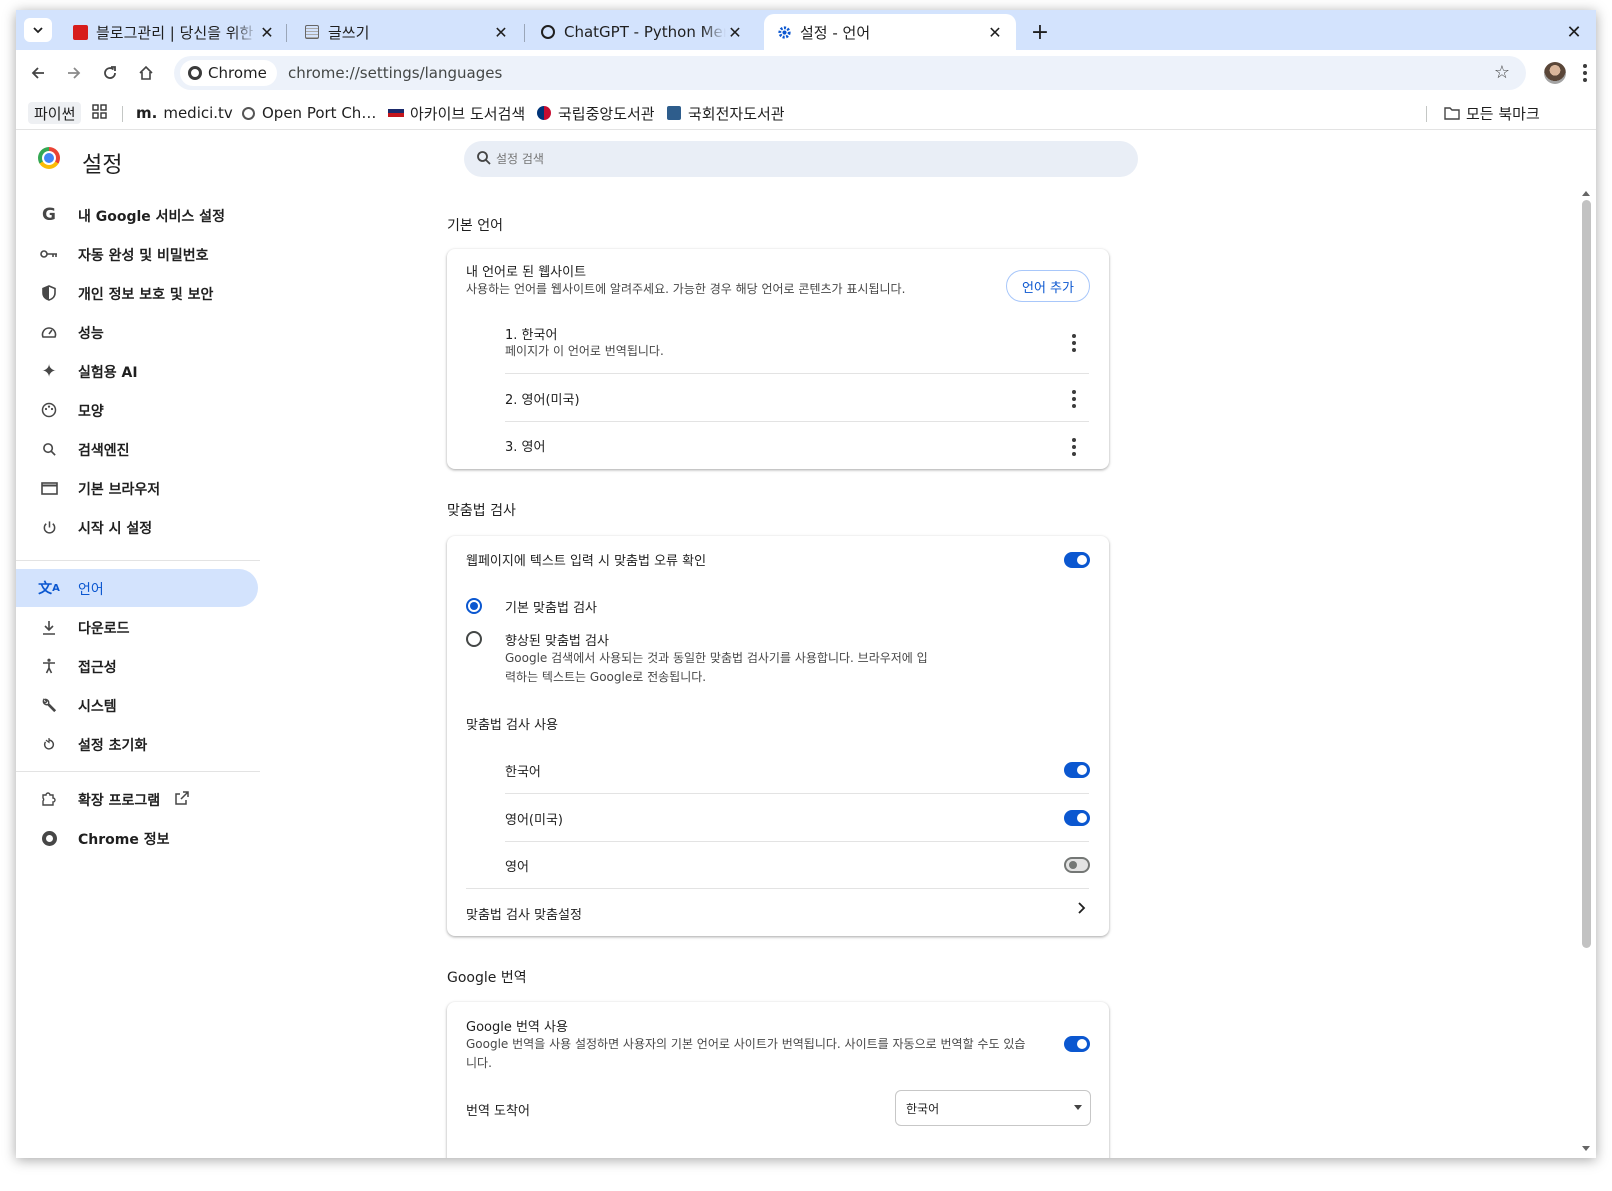 The width and height of the screenshot is (1612, 1191). I want to click on translate-target-select: 한국어, so click(993, 1108).